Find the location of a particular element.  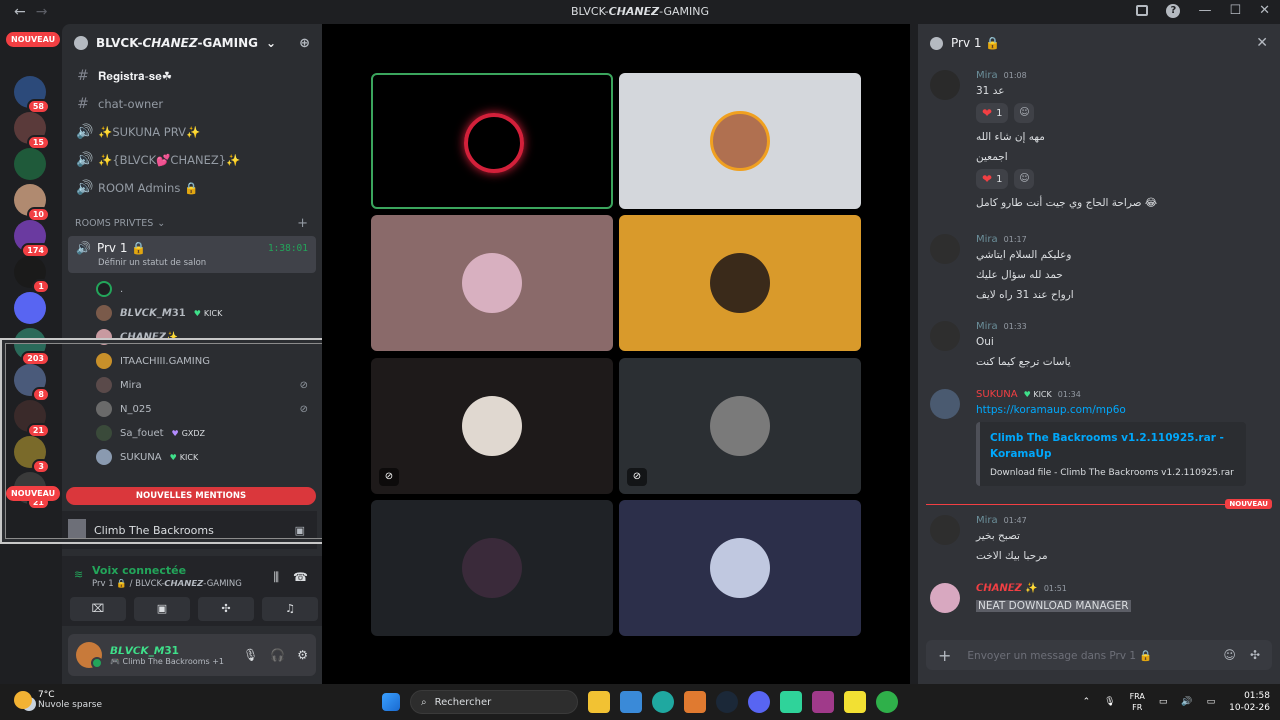

voice-user: . is located at coordinates (192, 289).